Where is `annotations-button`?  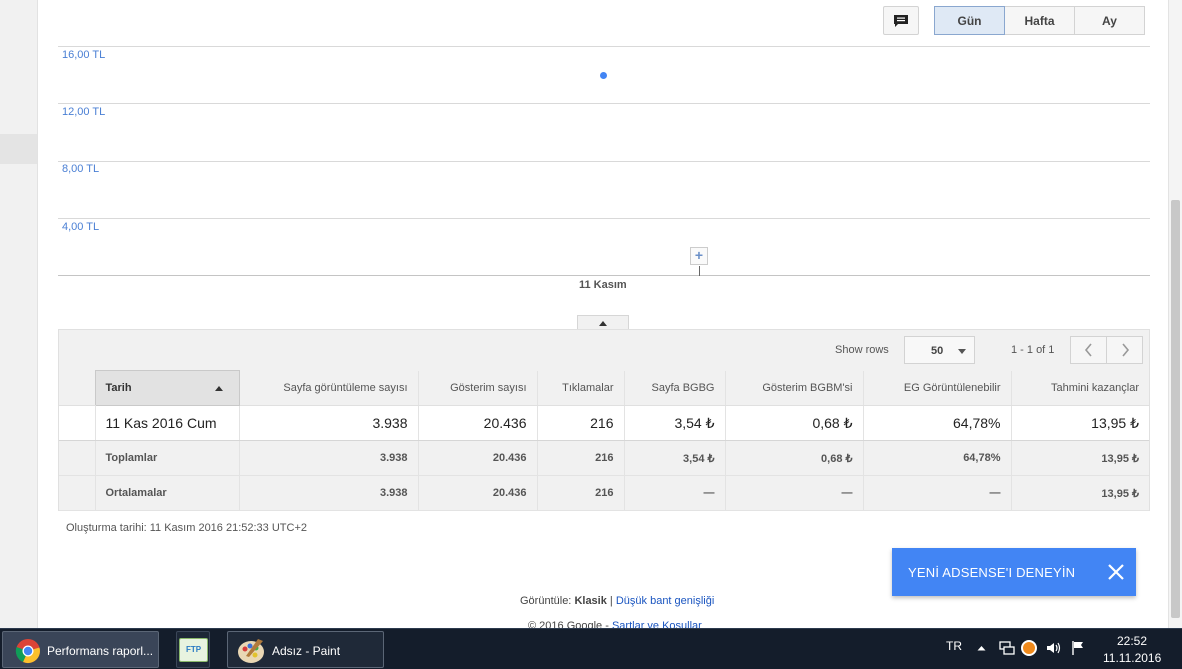
annotations-button is located at coordinates (901, 20).